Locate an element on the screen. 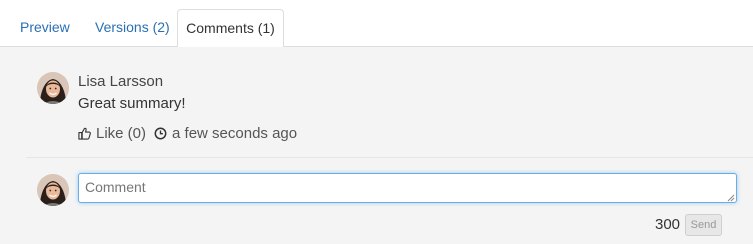  resize-grip-icon is located at coordinates (731, 198).